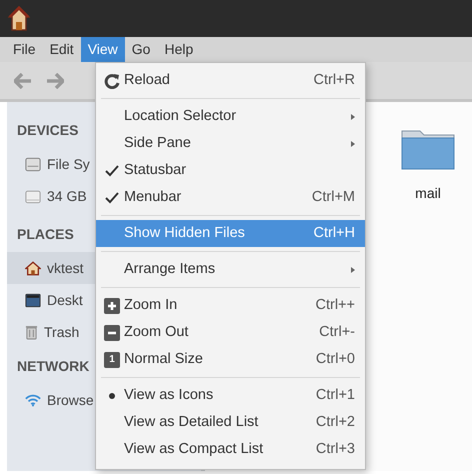 The image size is (472, 474). Describe the element at coordinates (45, 234) in the screenshot. I see `section-heading: PLACES` at that location.